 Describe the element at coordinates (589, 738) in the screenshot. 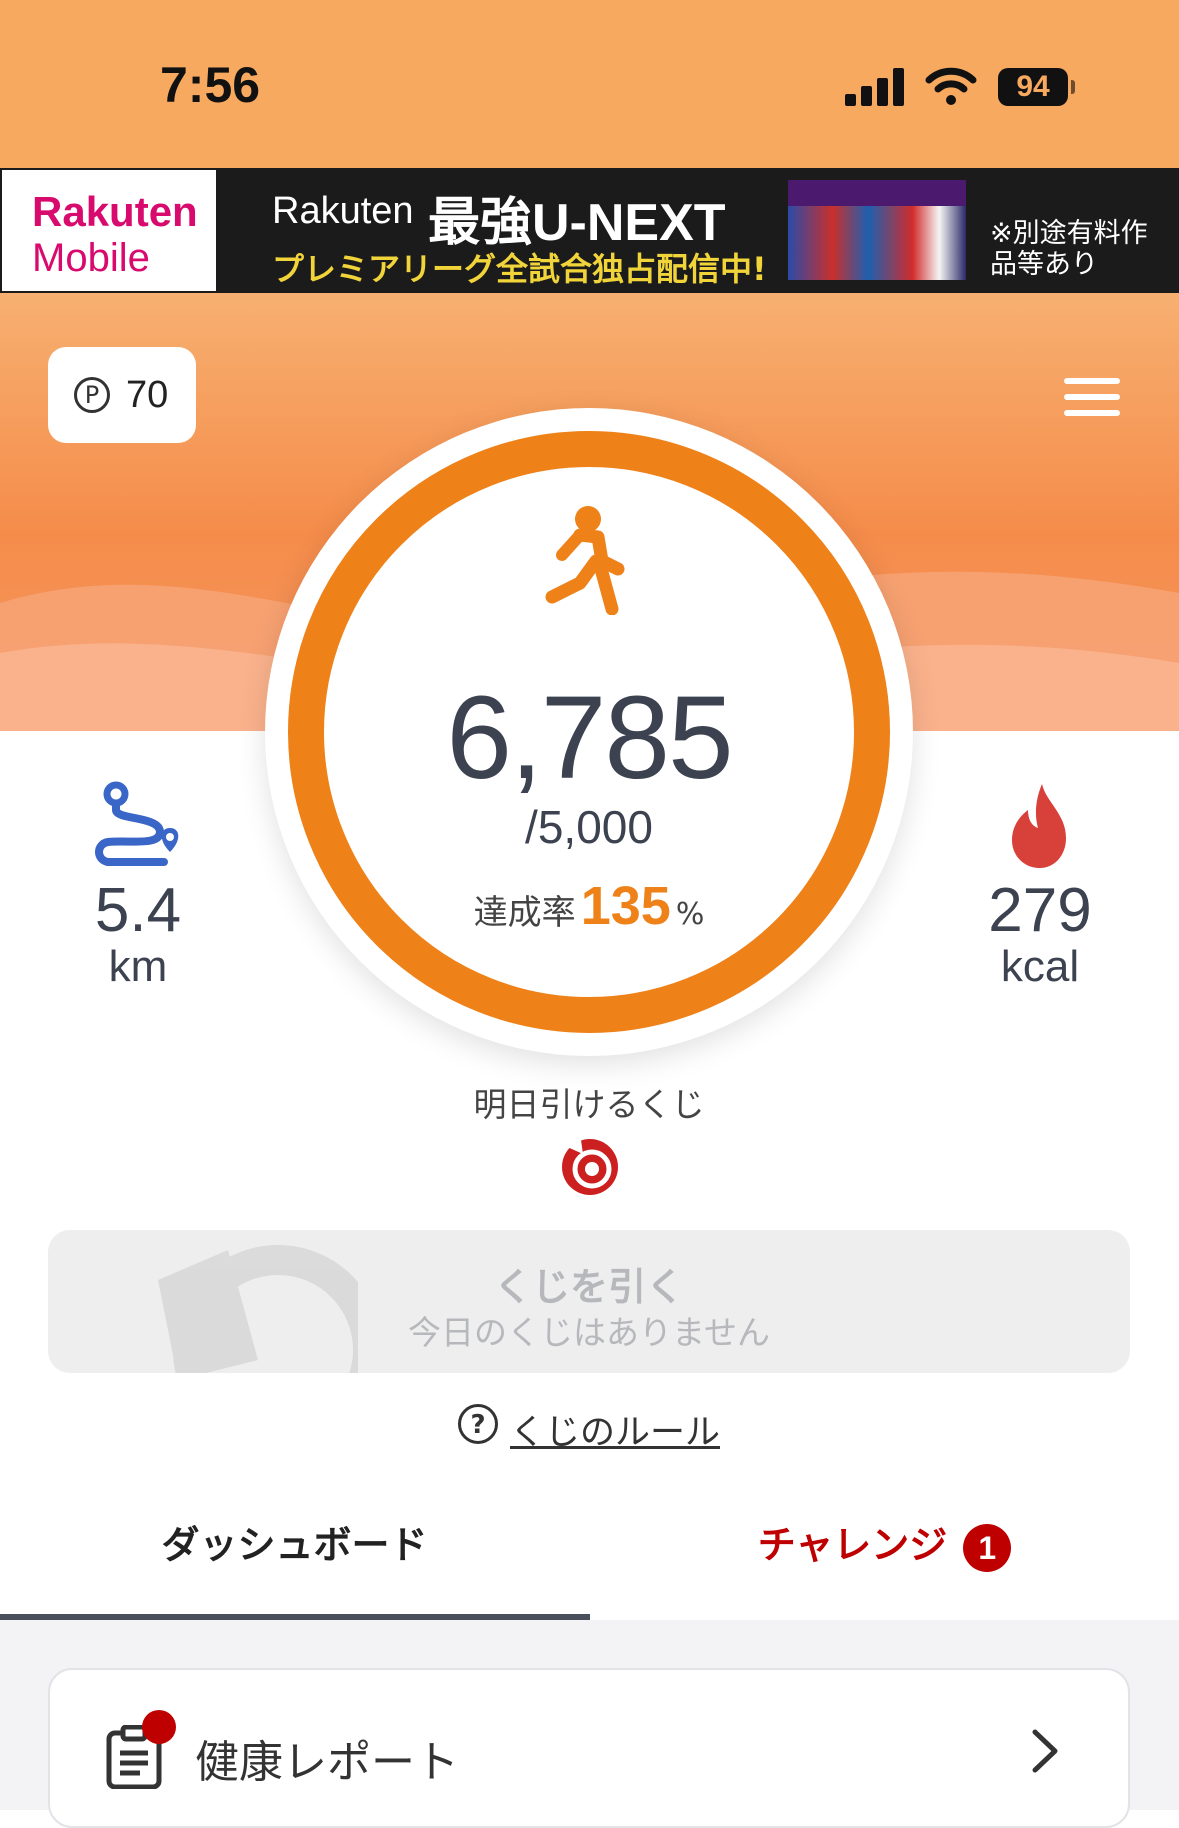

I see `step-count: 6,785` at that location.